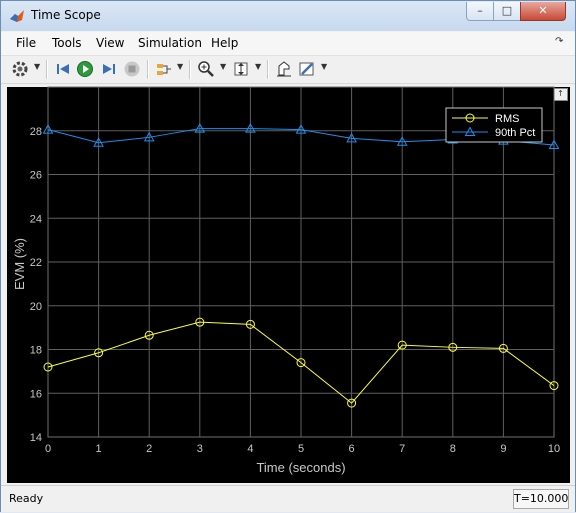 This screenshot has height=513, width=576. I want to click on x-tick-label: 2, so click(149, 449).